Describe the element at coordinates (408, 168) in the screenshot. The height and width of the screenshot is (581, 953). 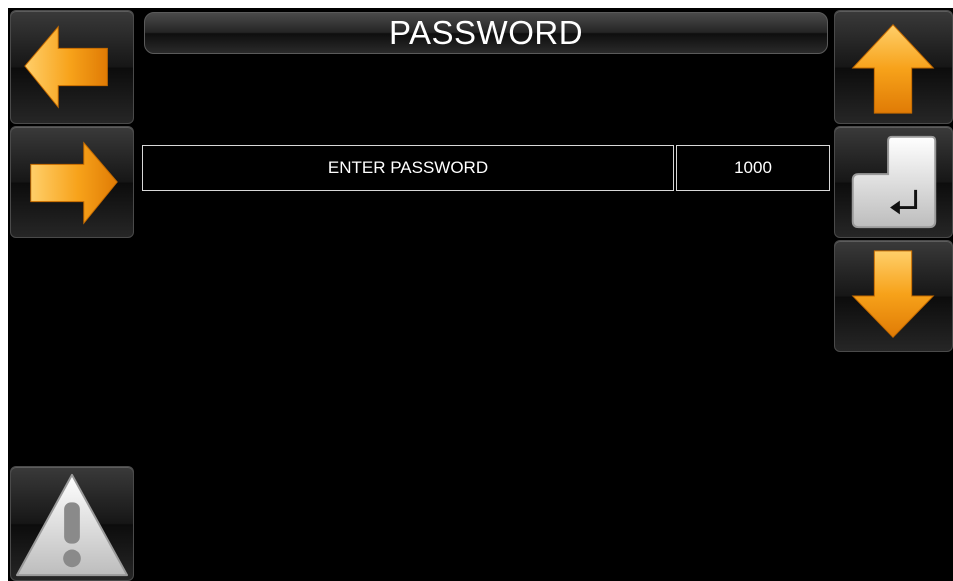
I see `password-label: ENTER PASSWORD` at that location.